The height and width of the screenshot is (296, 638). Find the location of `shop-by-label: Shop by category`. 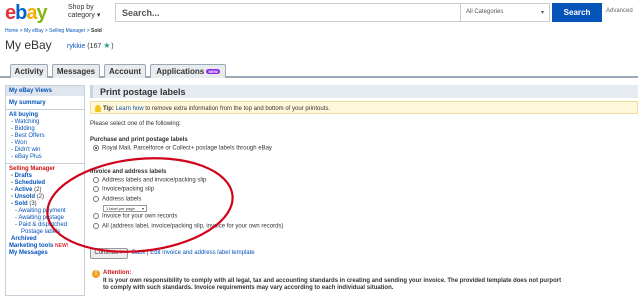

shop-by-label: Shop by category is located at coordinates (81, 11).